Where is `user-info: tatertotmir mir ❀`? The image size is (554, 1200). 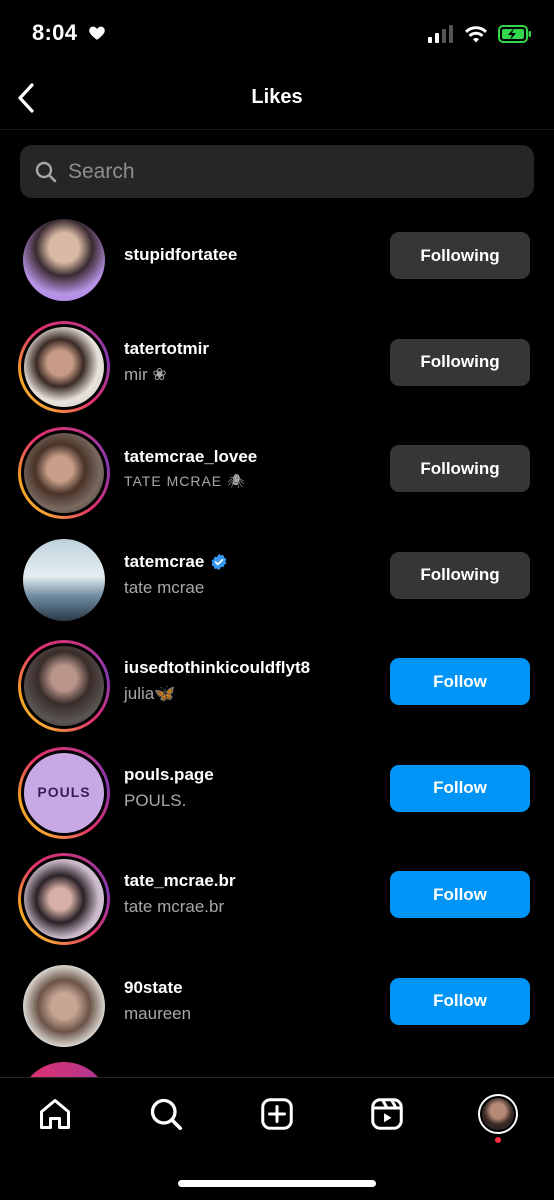 user-info: tatertotmir mir ❀ is located at coordinates (166, 362).